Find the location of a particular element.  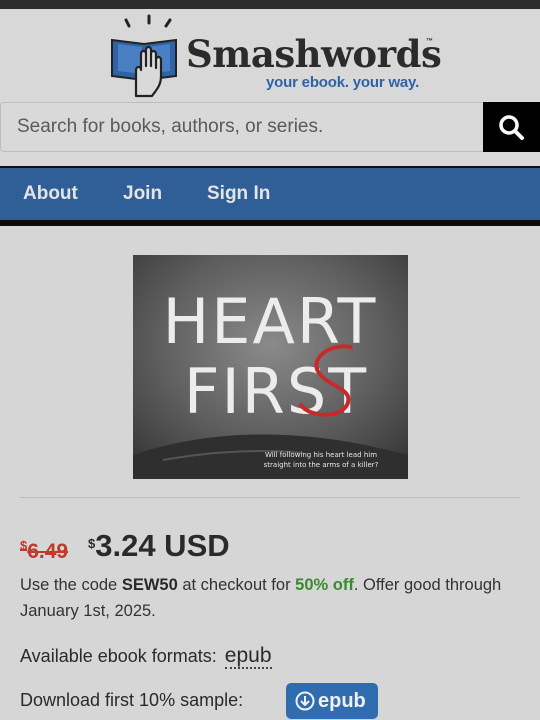

search-icon is located at coordinates (511, 127).